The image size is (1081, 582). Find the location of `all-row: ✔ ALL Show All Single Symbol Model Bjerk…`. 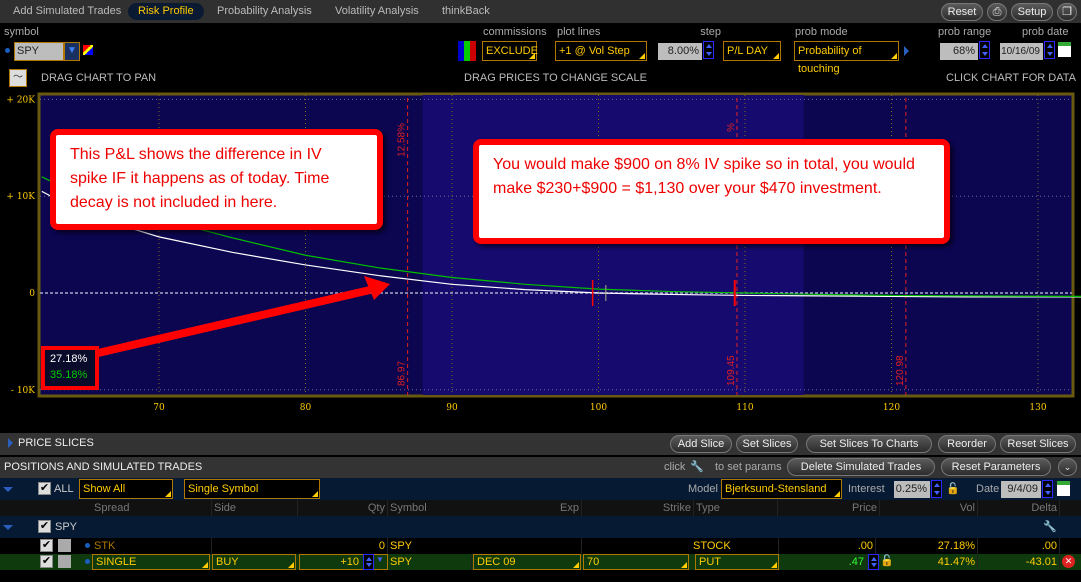

all-row: ✔ ALL Show All Single Symbol Model Bjerk… is located at coordinates (540, 489).